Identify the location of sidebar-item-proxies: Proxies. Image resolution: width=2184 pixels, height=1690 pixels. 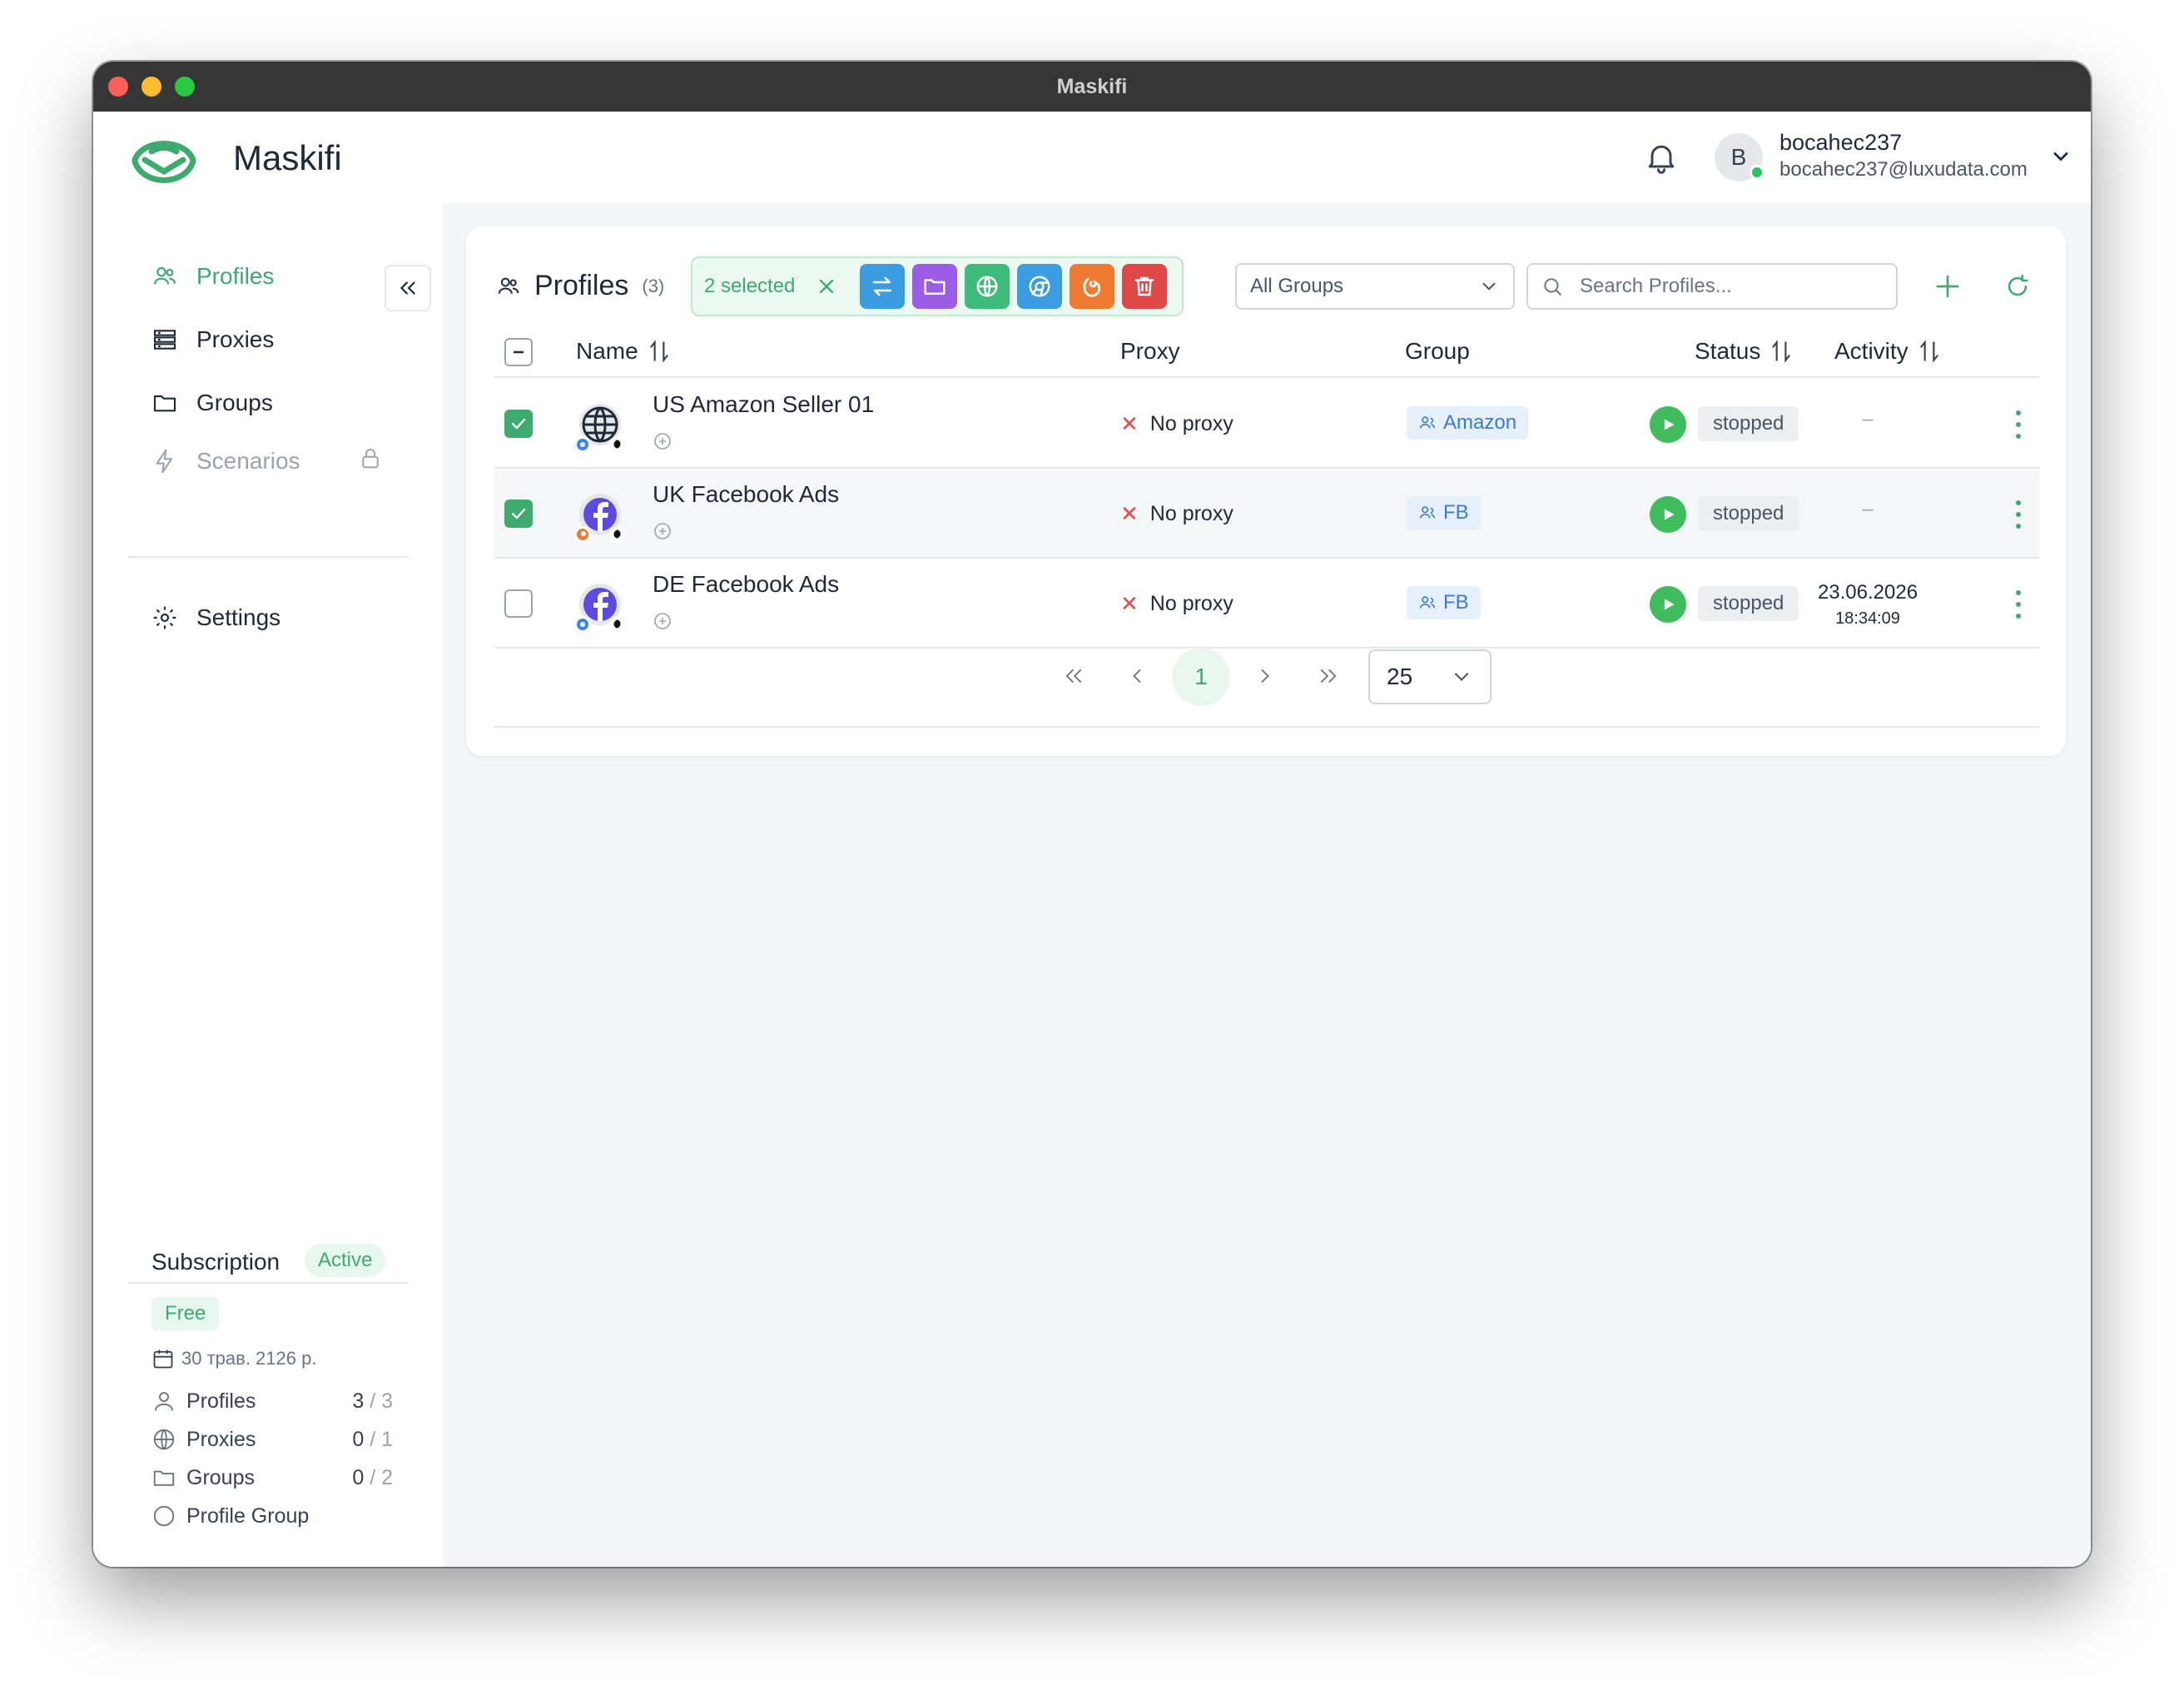
(212, 339).